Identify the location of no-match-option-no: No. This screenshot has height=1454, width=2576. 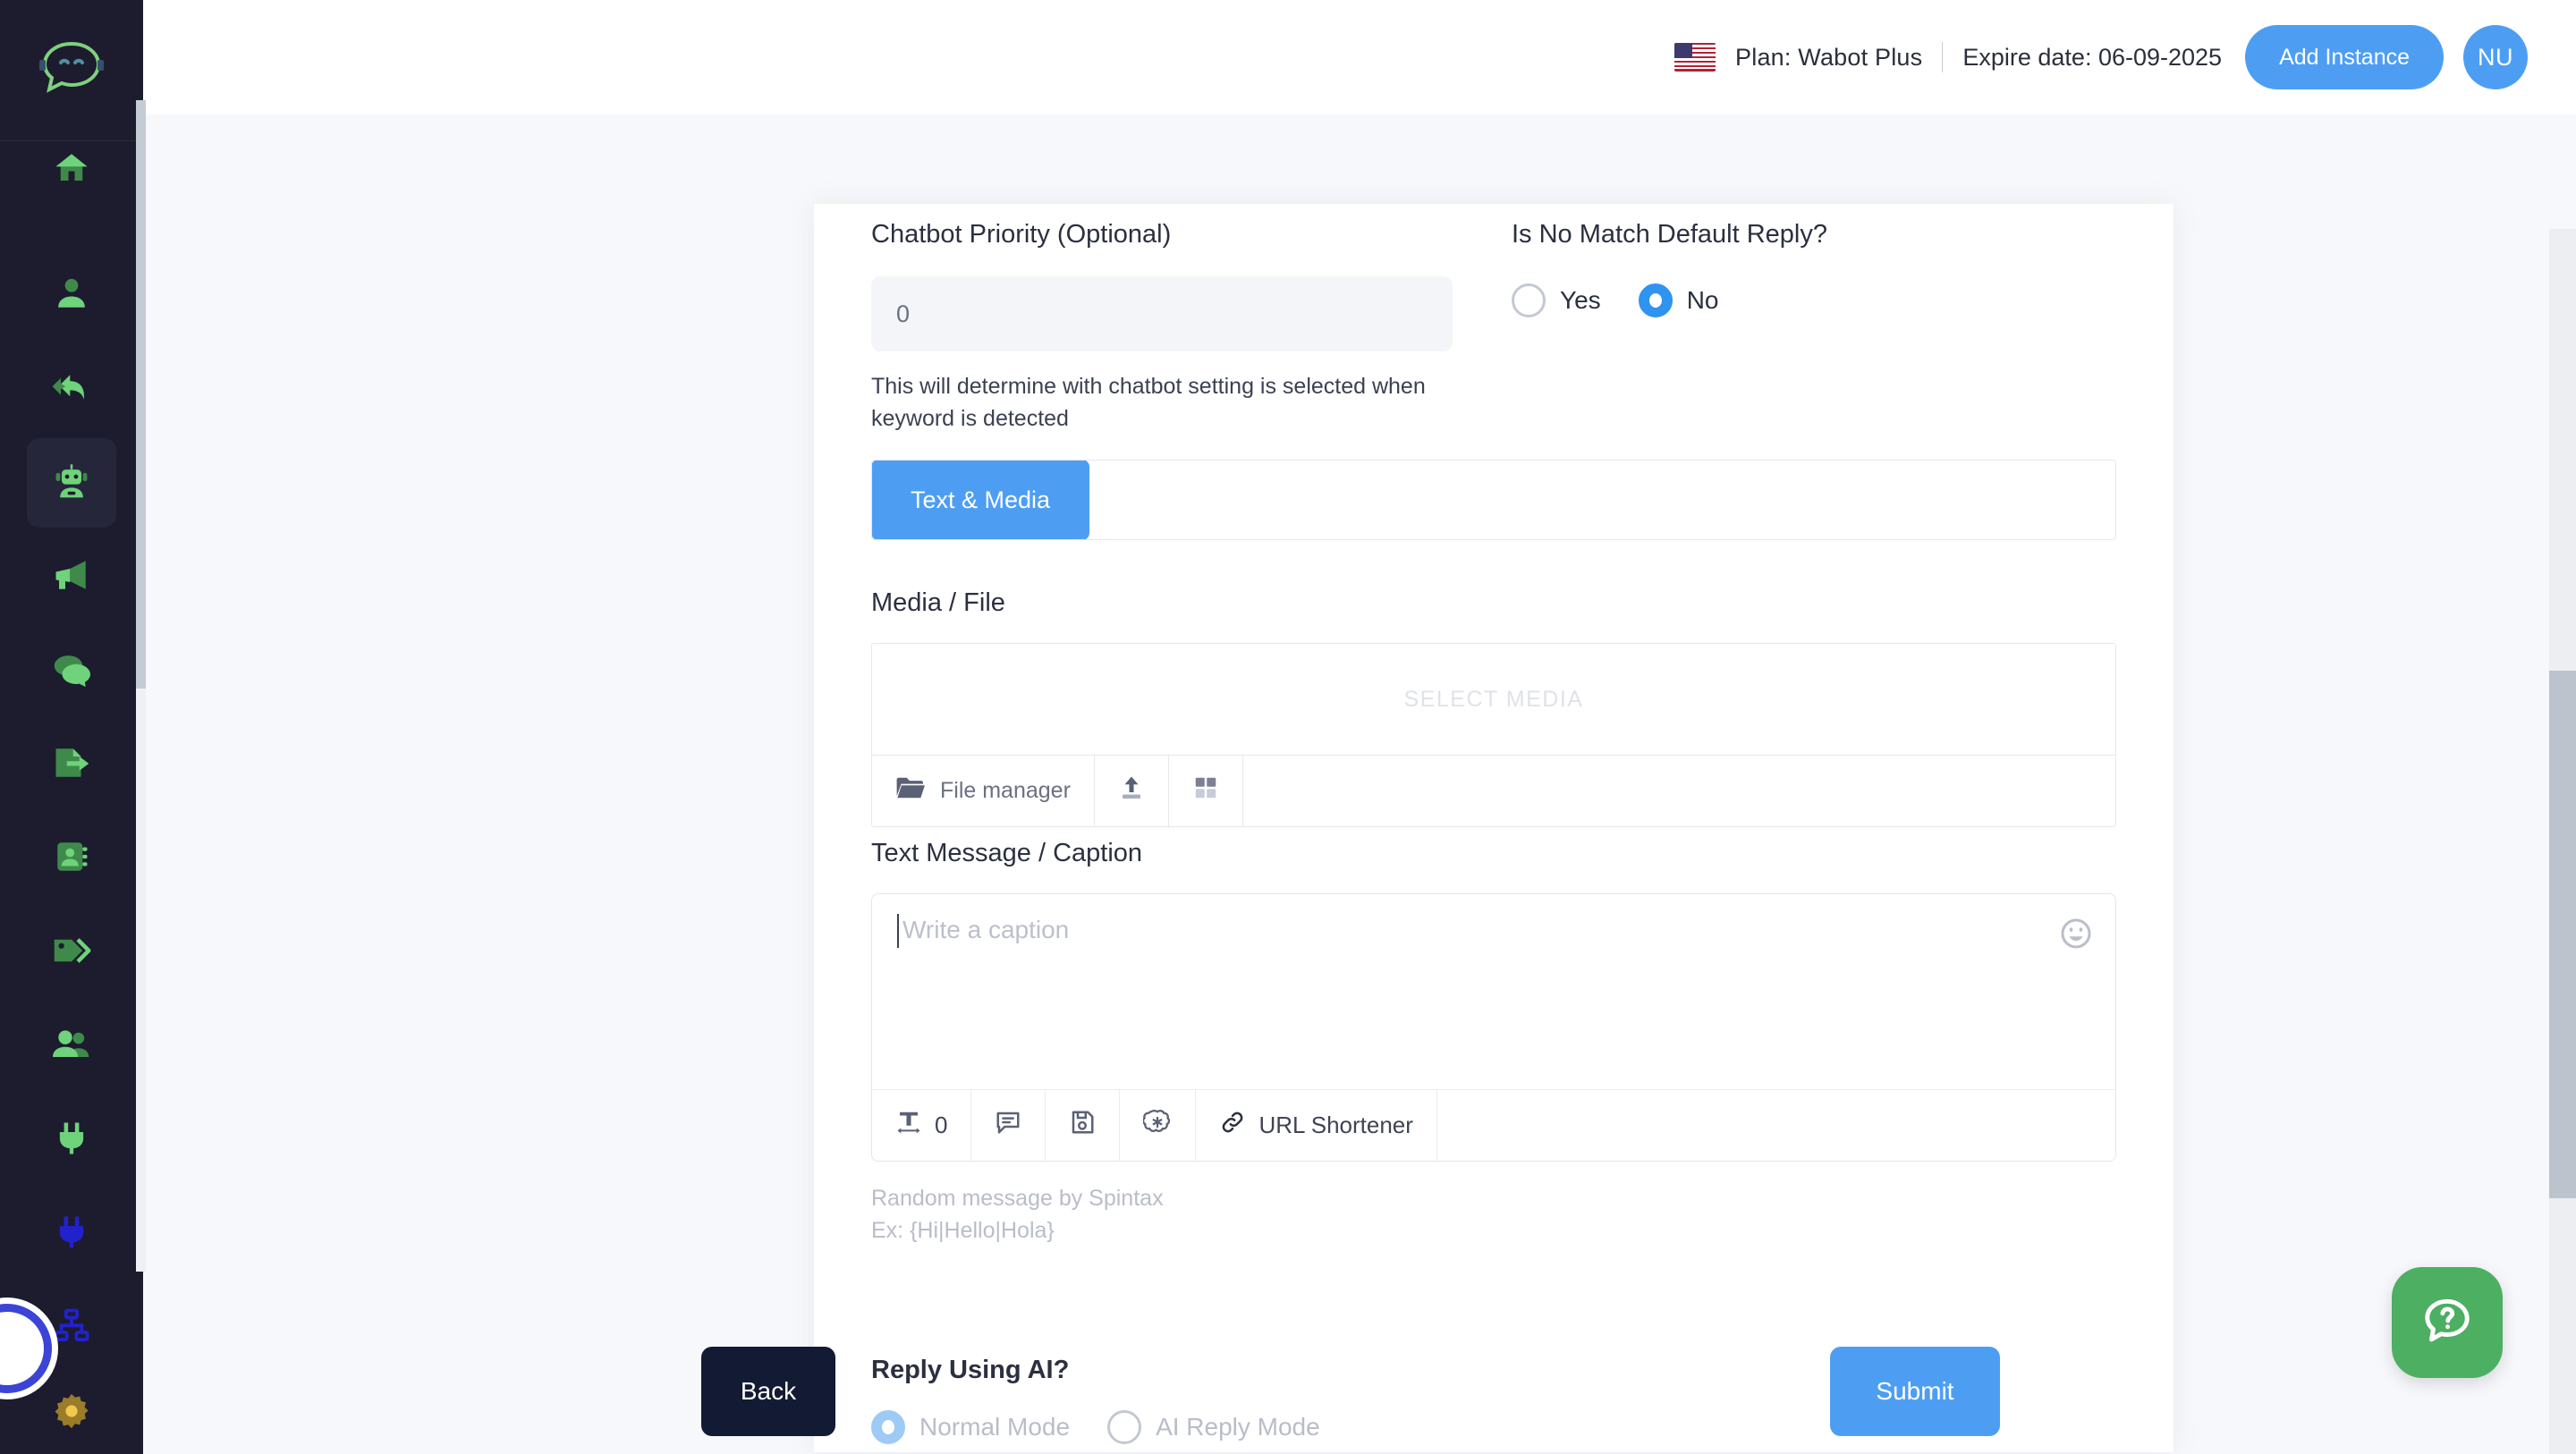
(1678, 300).